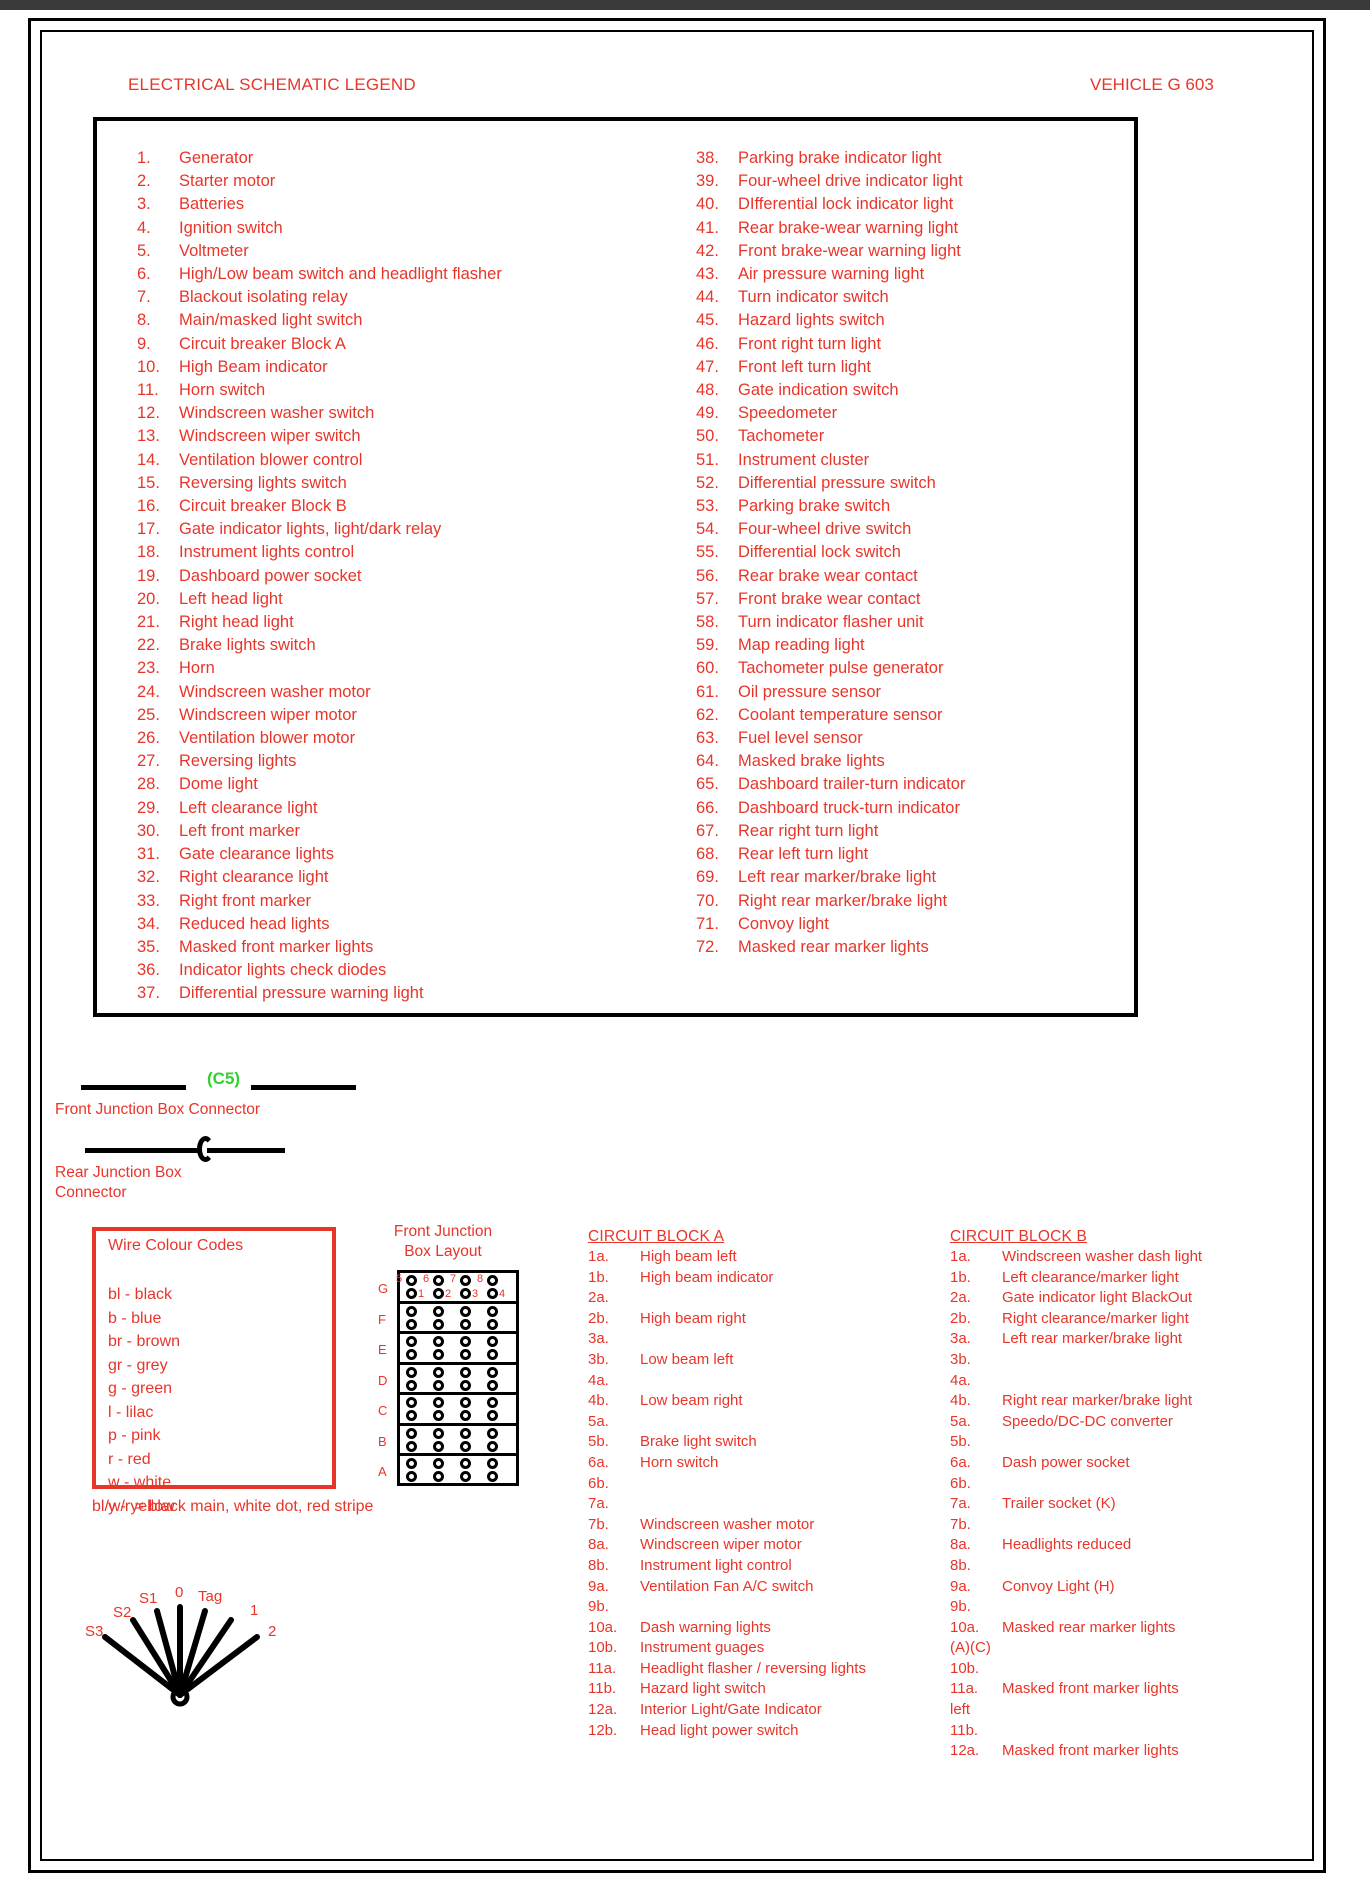 The width and height of the screenshot is (1370, 1902). What do you see at coordinates (1115, 1669) in the screenshot?
I see `circuit-block-b-row: 10b.` at bounding box center [1115, 1669].